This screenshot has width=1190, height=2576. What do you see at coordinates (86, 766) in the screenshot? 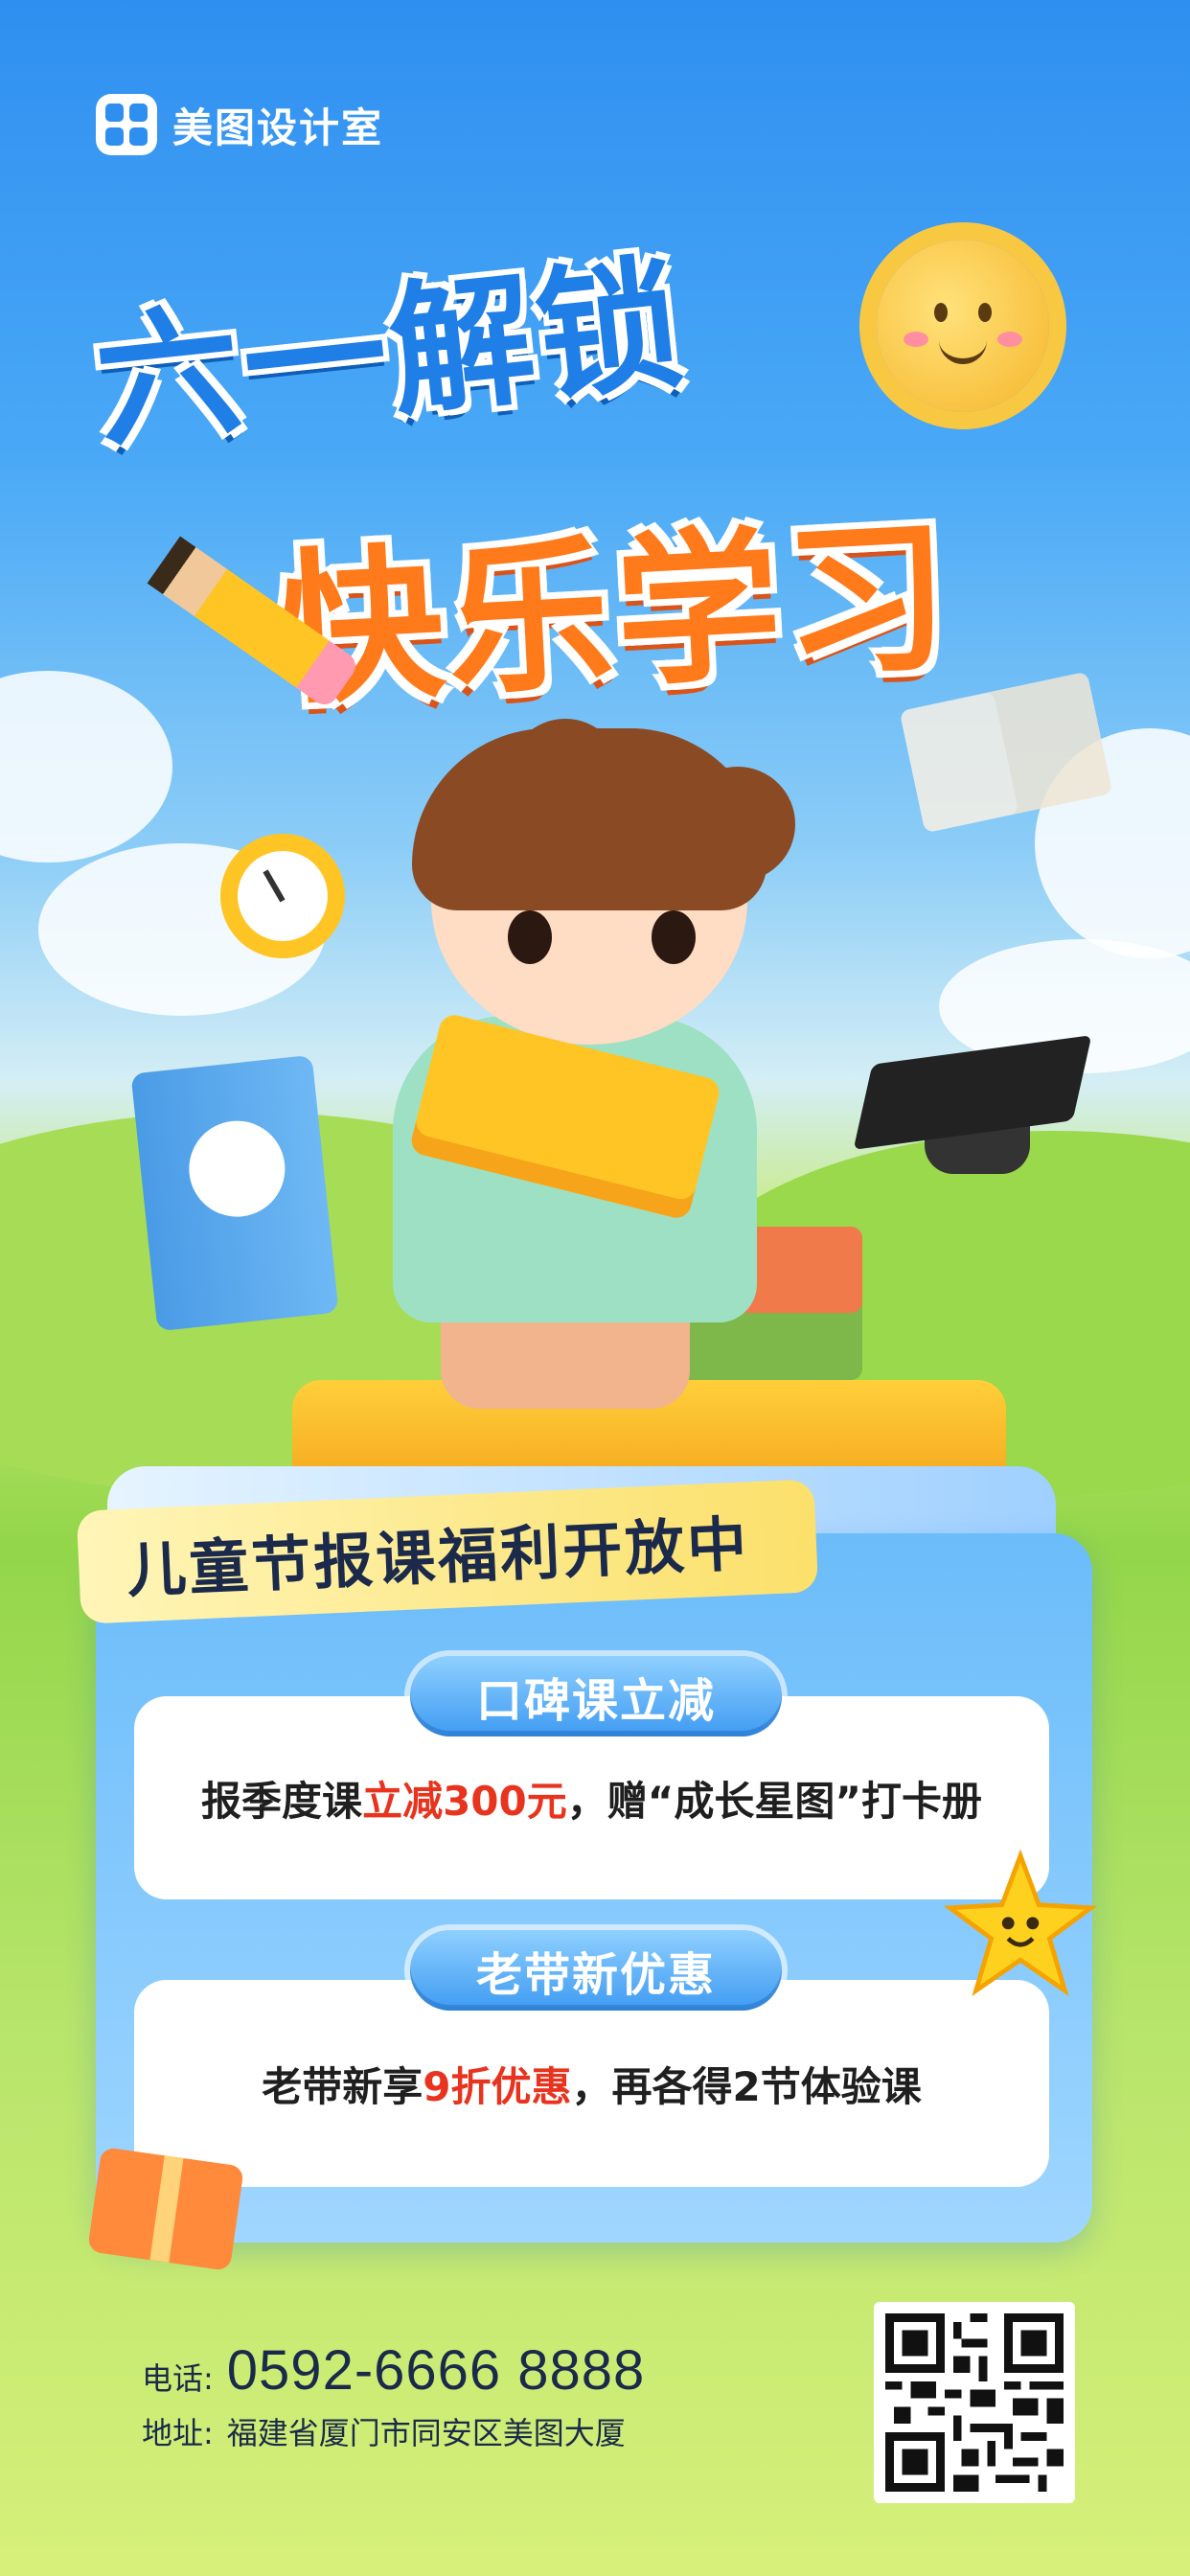
I see `cloud` at bounding box center [86, 766].